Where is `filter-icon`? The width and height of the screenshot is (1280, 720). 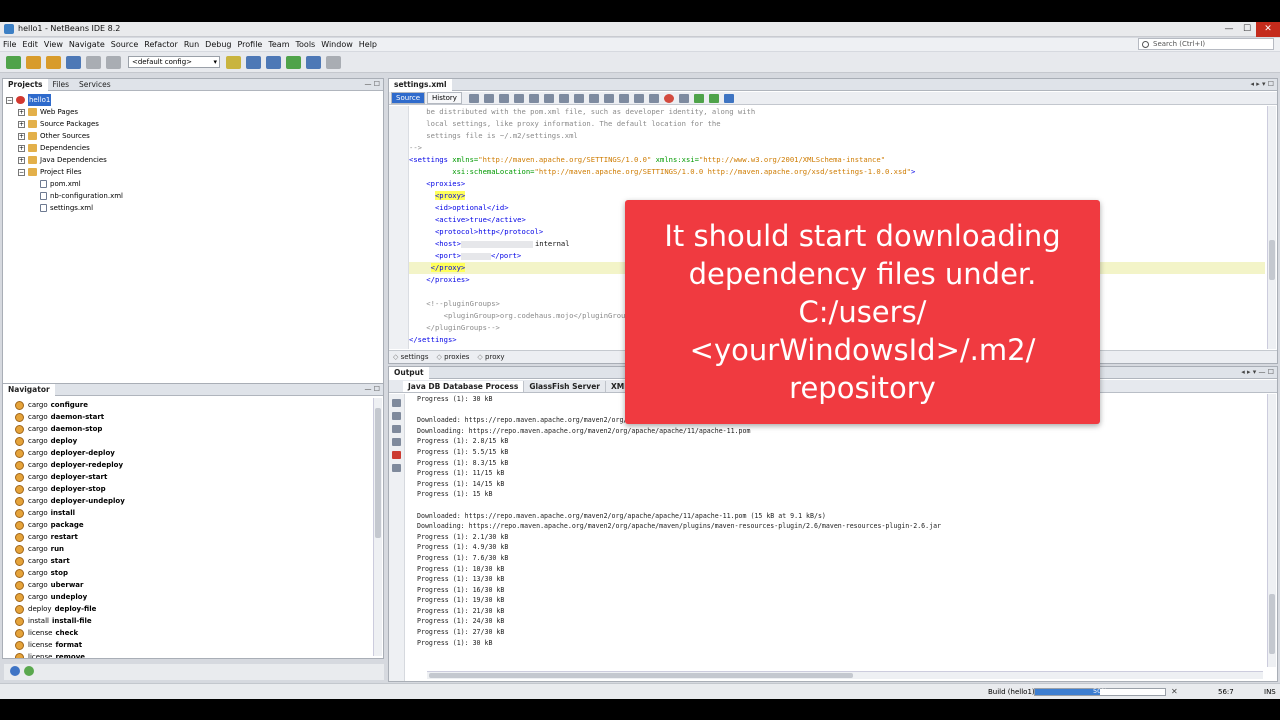
filter-icon is located at coordinates (29, 671).